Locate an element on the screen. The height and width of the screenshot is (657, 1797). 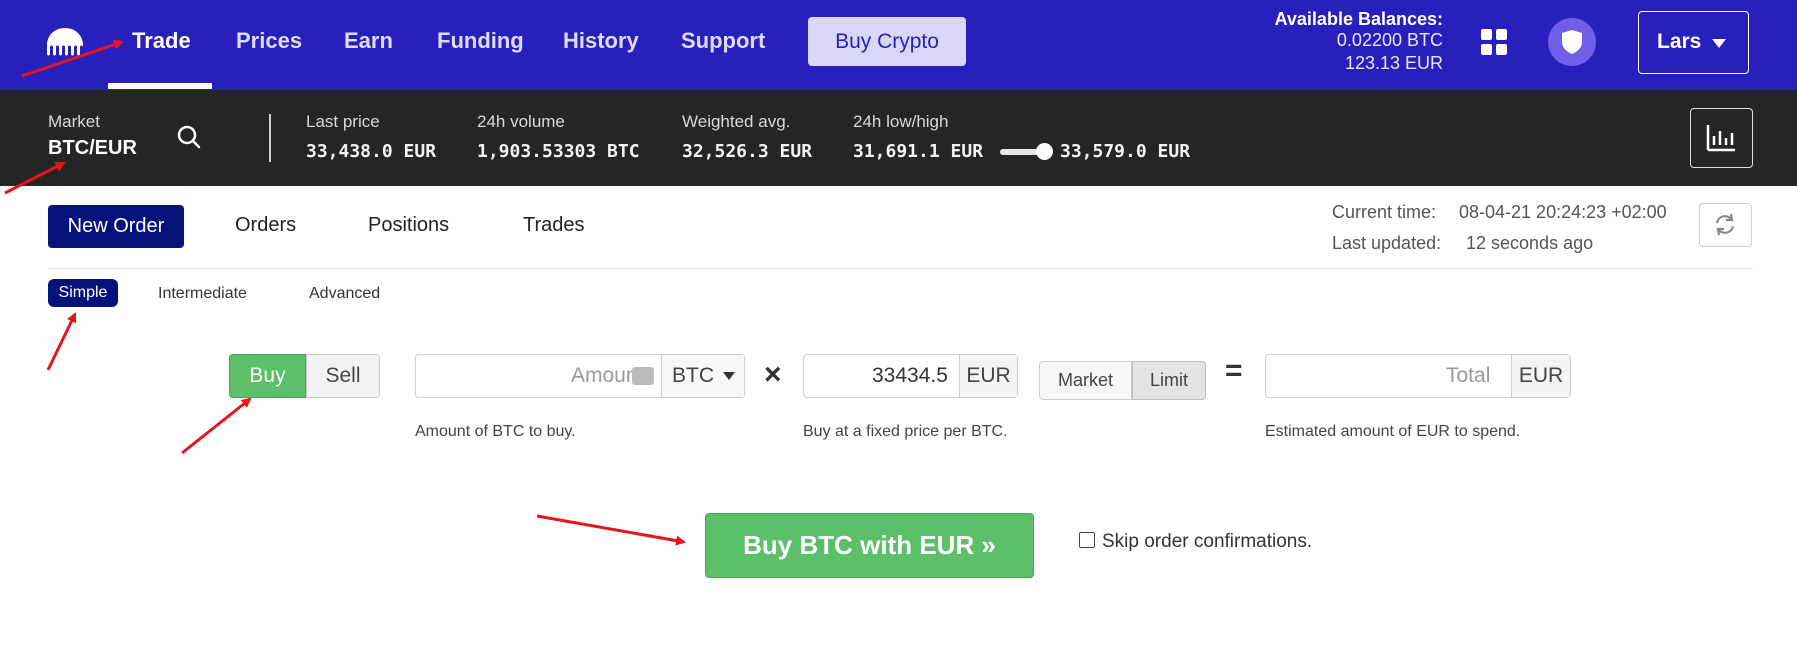
tab-orders: Orders is located at coordinates (265, 225).